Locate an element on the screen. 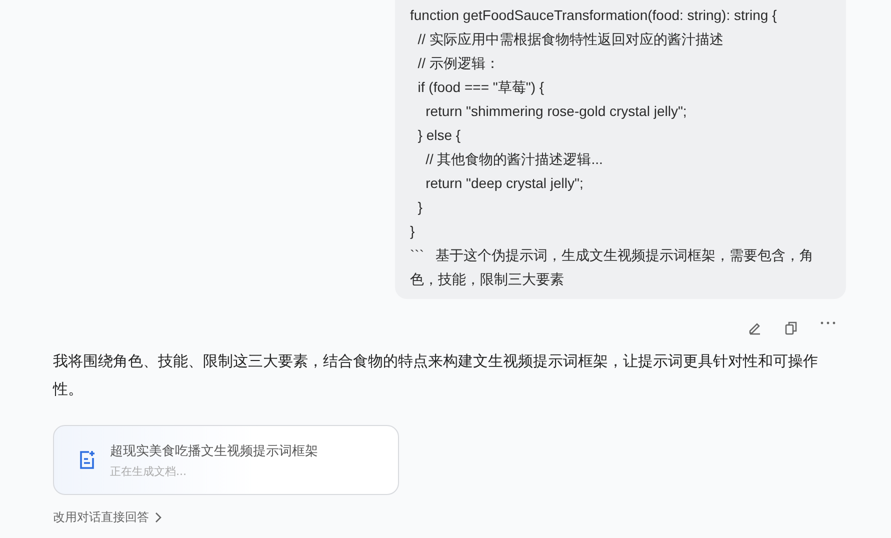 The image size is (891, 538). code-line: return "shimmering rose-gold crystal jelly"; is located at coordinates (556, 111).